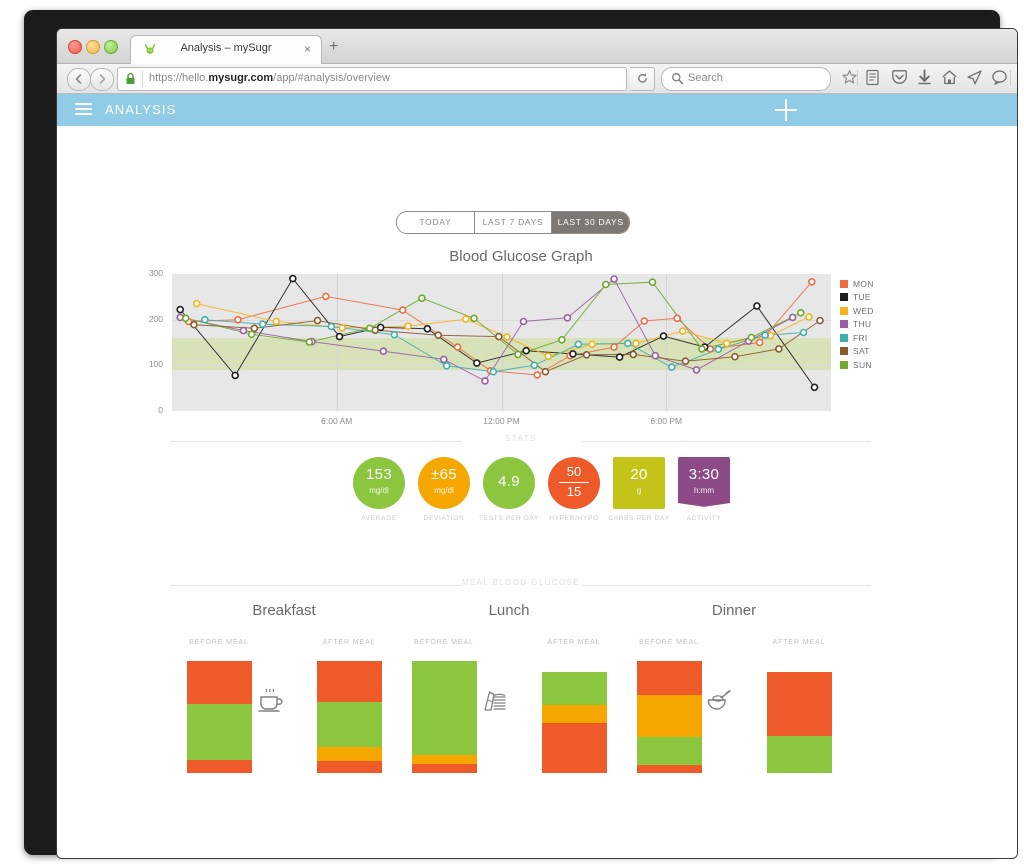 The image size is (1024, 867). Describe the element at coordinates (857, 309) in the screenshot. I see `legend-item-wed: WED` at that location.